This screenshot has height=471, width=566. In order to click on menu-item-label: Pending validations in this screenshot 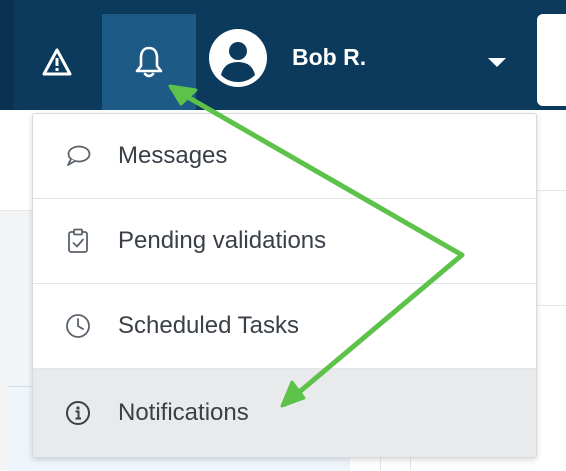, I will do `click(222, 240)`.